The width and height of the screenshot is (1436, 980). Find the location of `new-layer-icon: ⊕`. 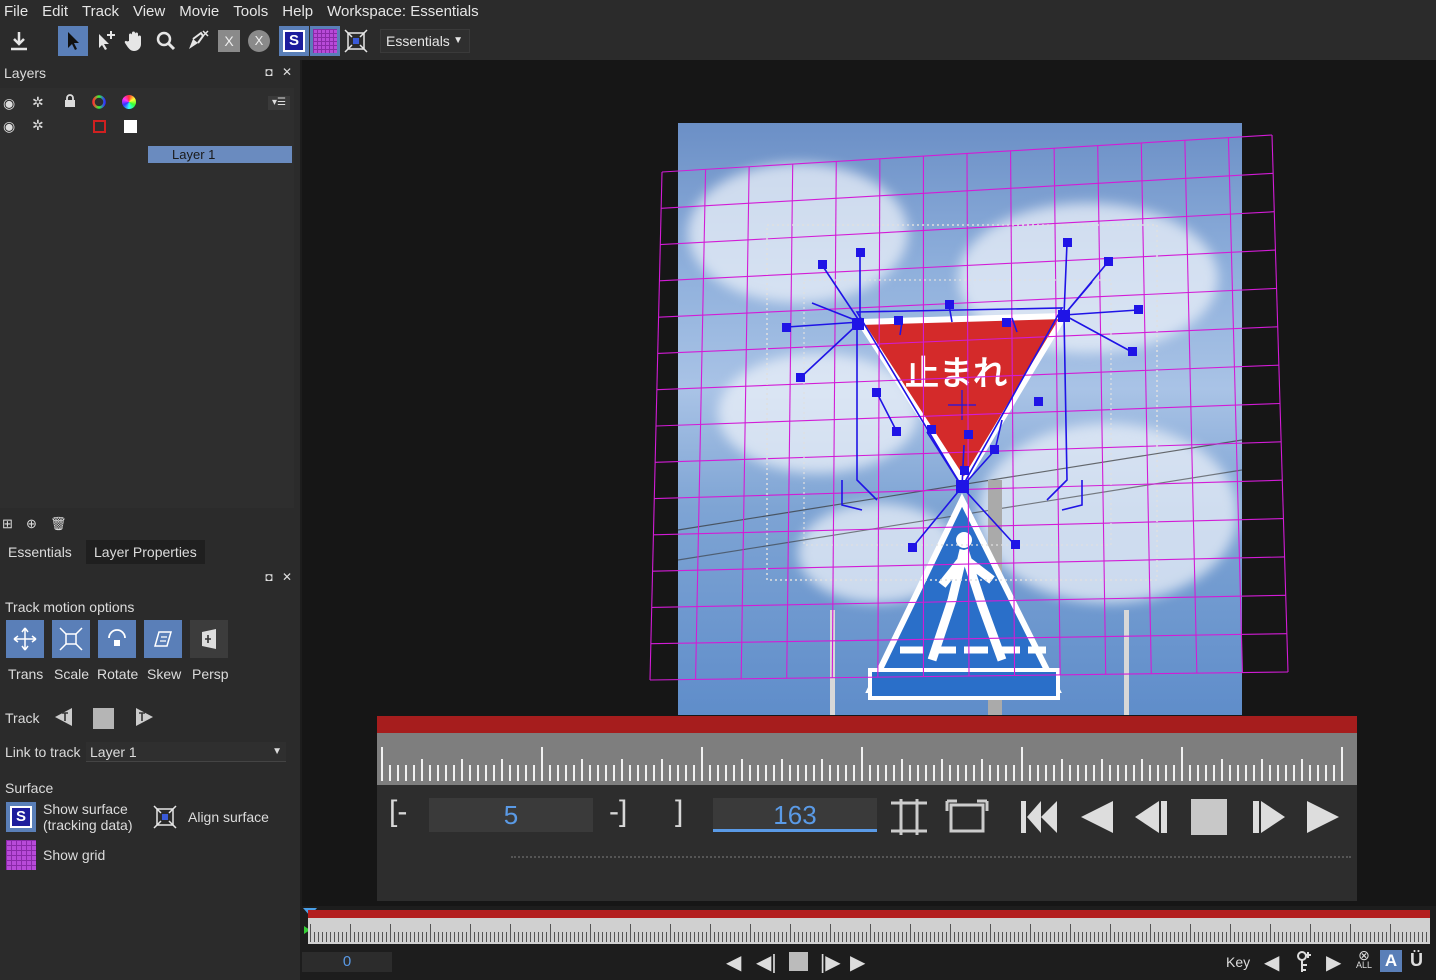

new-layer-icon: ⊕ is located at coordinates (31, 524).